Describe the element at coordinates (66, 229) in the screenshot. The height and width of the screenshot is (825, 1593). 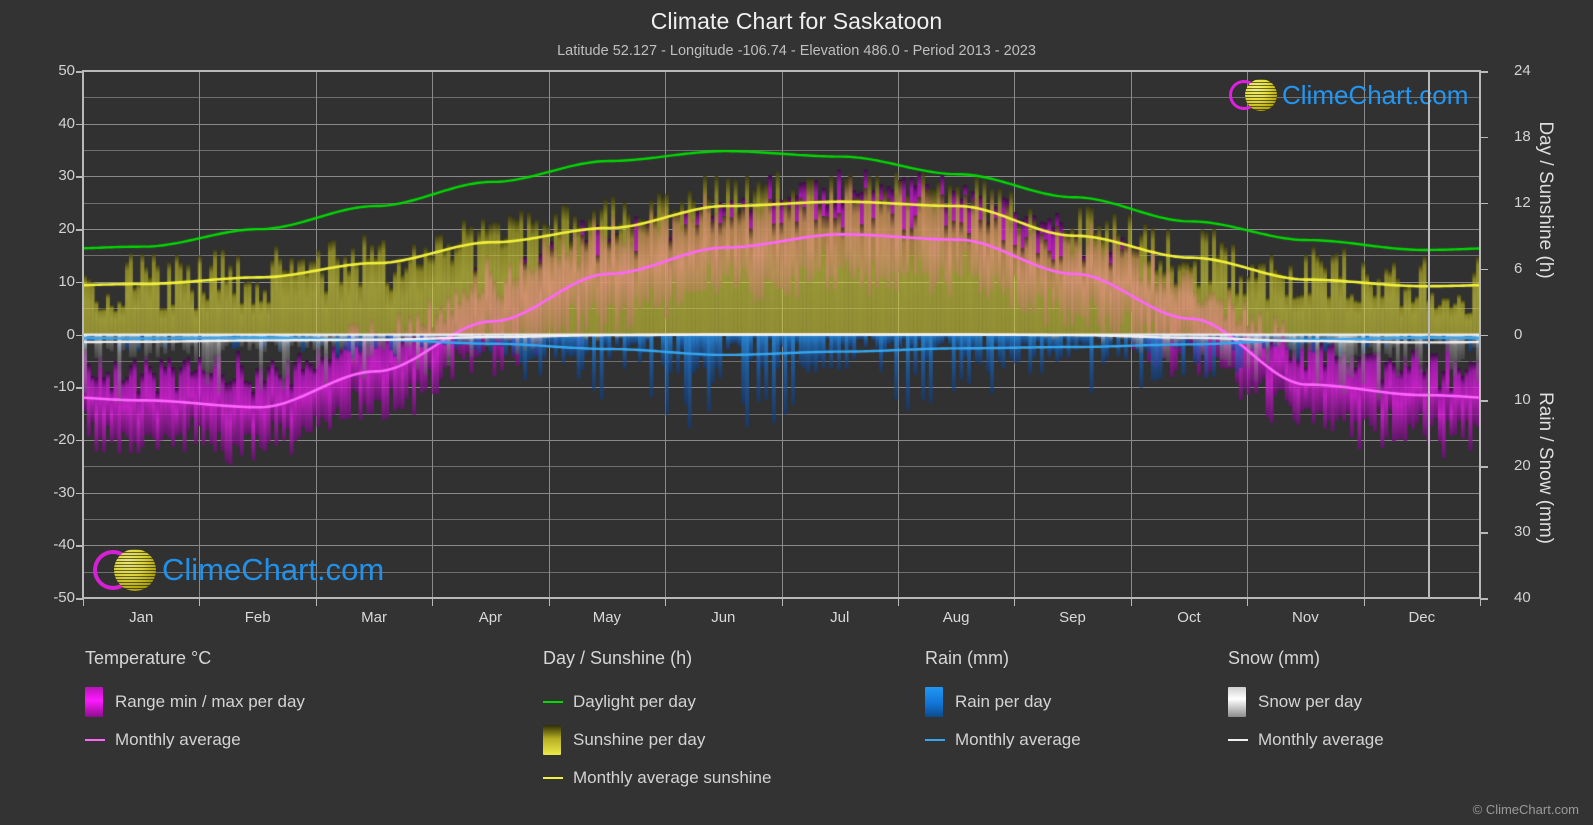
I see `y-axis-tick-label: 20` at that location.